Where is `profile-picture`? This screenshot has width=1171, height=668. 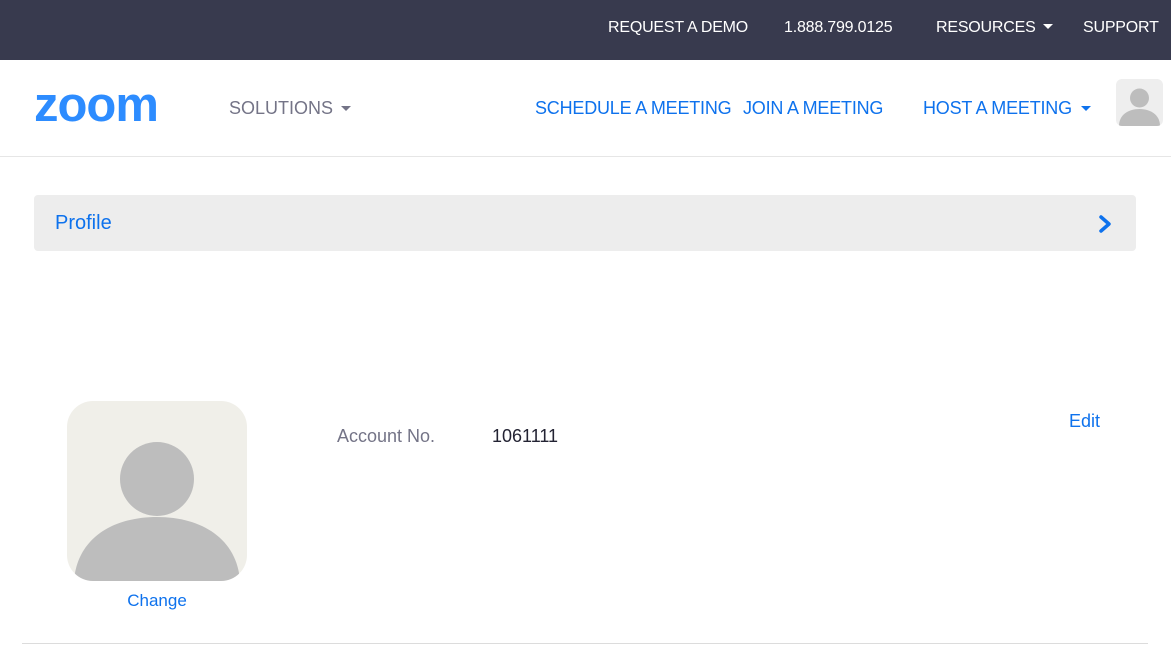
profile-picture is located at coordinates (157, 491).